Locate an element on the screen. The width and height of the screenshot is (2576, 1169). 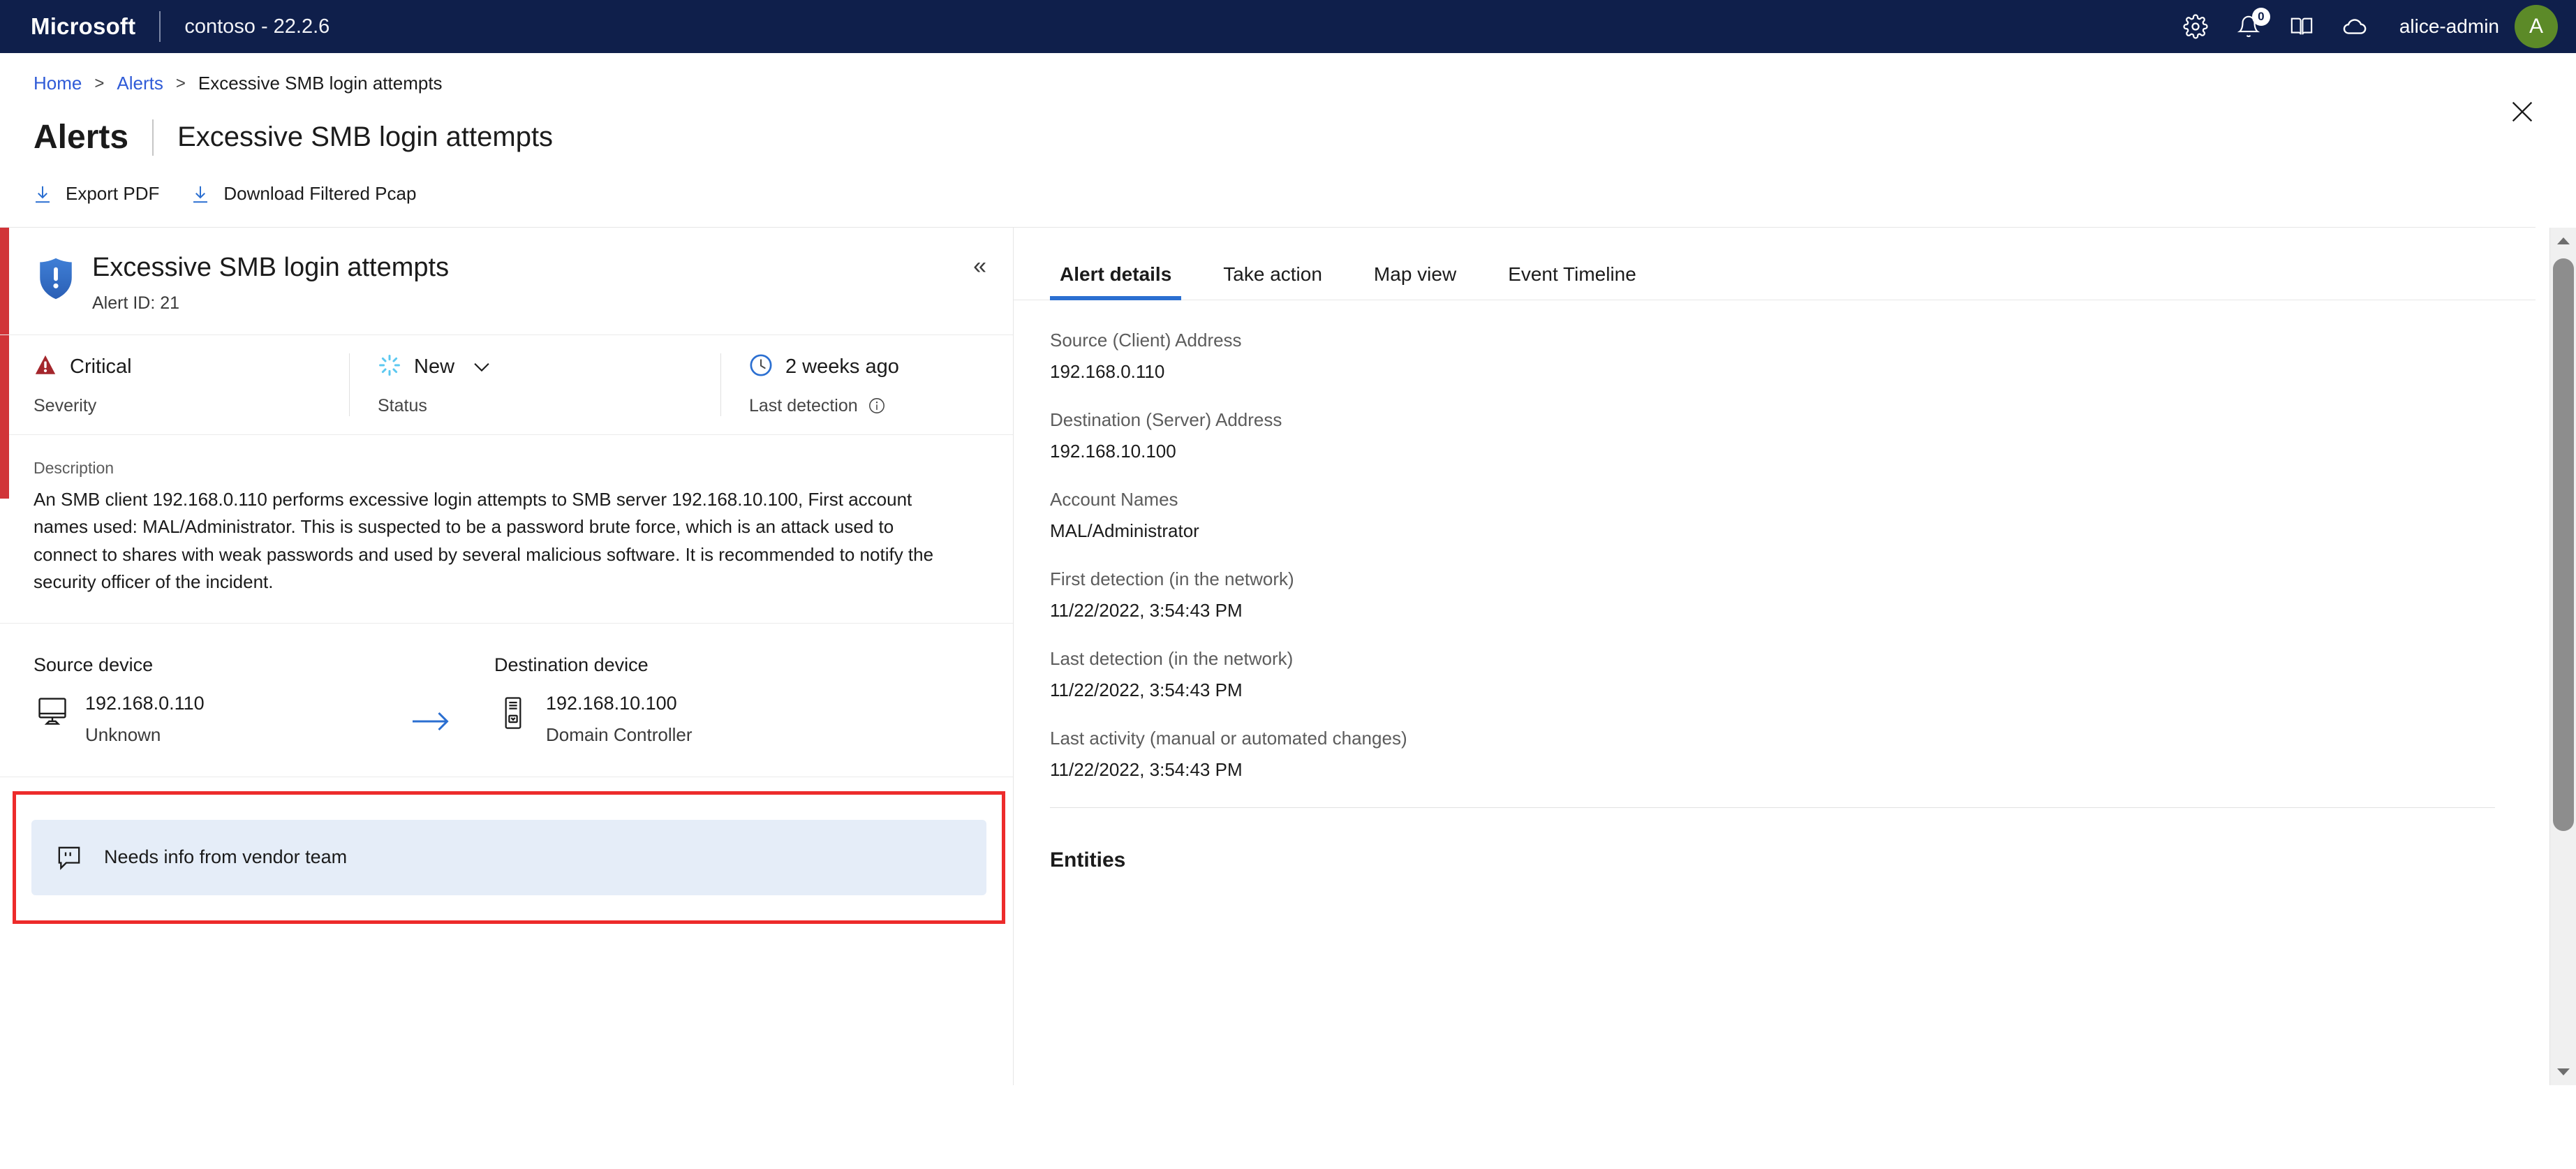
avatar: A is located at coordinates (2536, 26).